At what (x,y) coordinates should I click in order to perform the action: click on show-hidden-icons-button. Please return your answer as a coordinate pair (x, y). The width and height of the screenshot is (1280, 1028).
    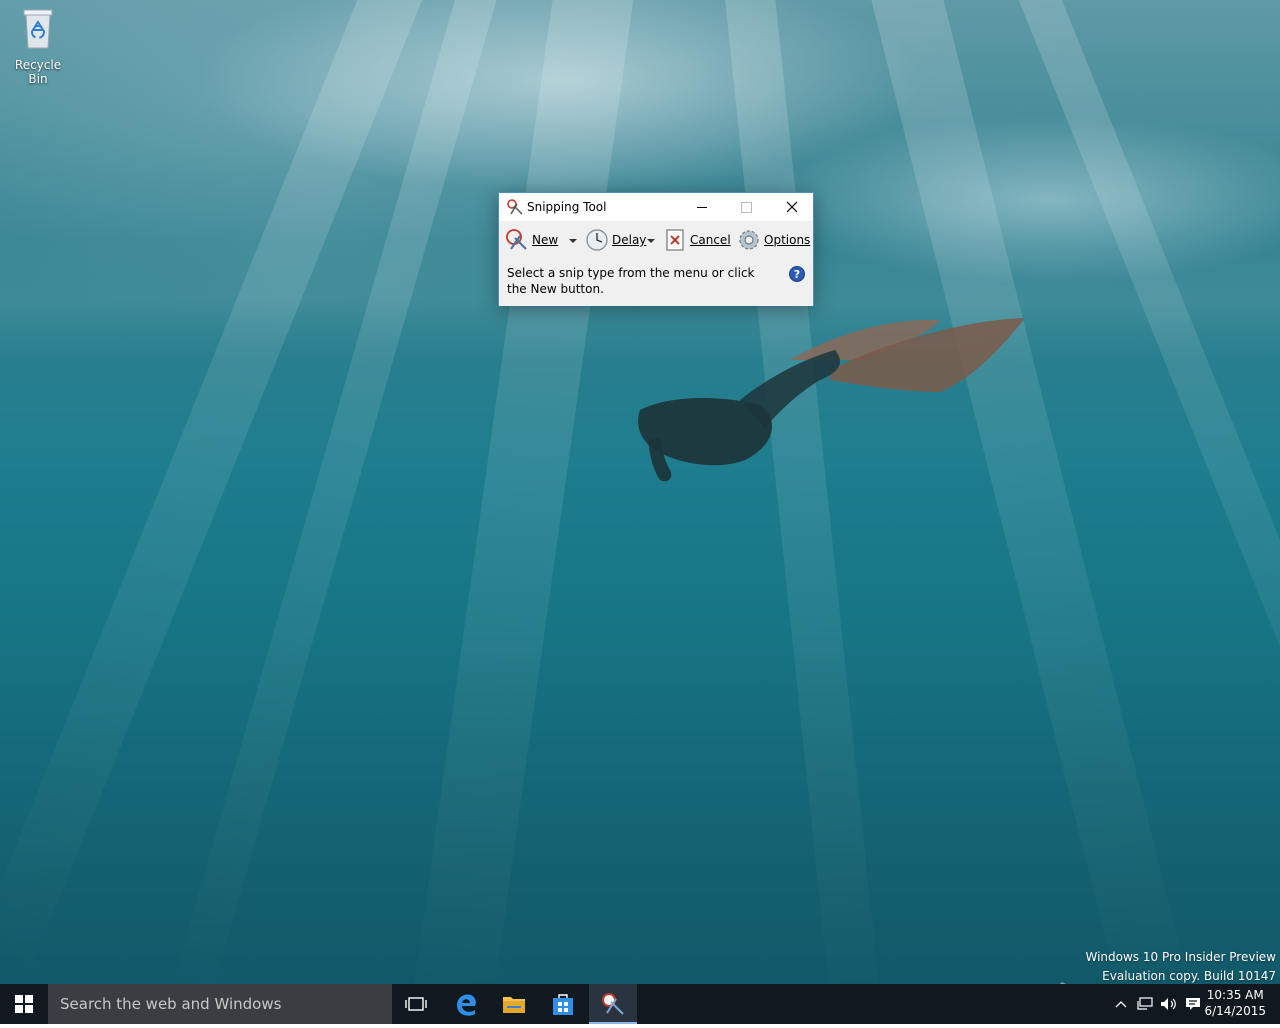
    Looking at the image, I should click on (1121, 1004).